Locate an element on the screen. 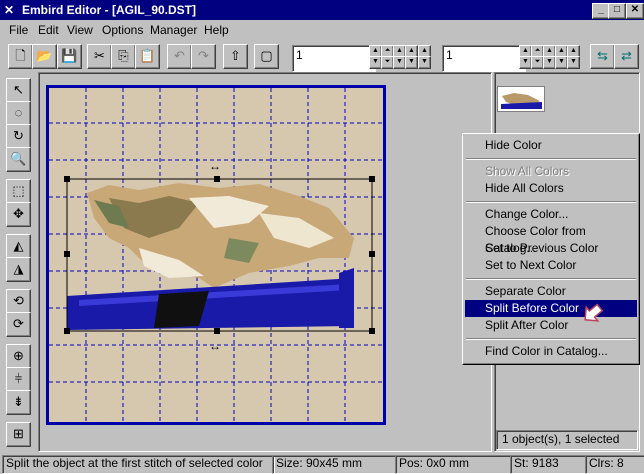 This screenshot has height=474, width=644. stop-icon: ▢ is located at coordinates (266, 56).